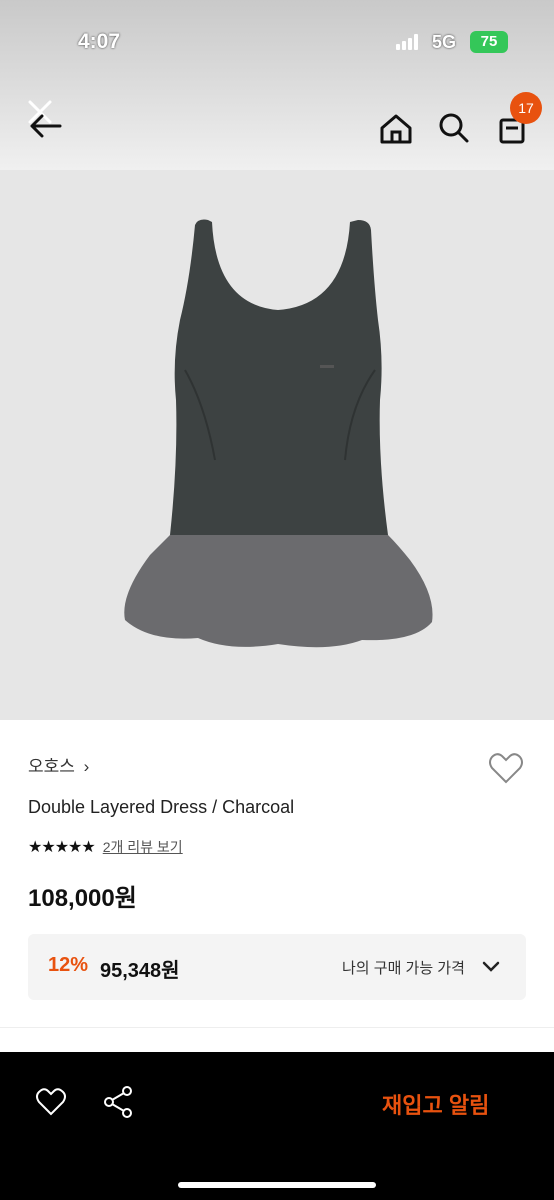 The image size is (554, 1200). Describe the element at coordinates (99, 41) in the screenshot. I see `status-time: 4:07` at that location.